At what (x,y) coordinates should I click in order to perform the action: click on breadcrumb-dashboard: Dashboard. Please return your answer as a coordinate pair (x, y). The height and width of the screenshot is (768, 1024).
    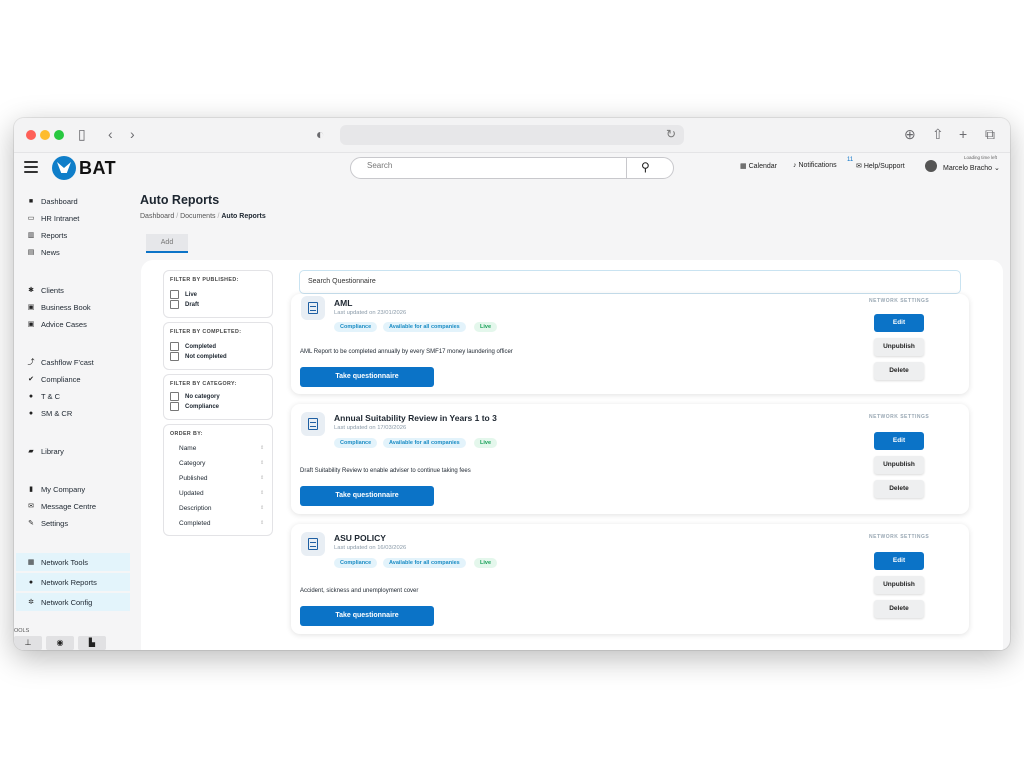
    Looking at the image, I should click on (157, 216).